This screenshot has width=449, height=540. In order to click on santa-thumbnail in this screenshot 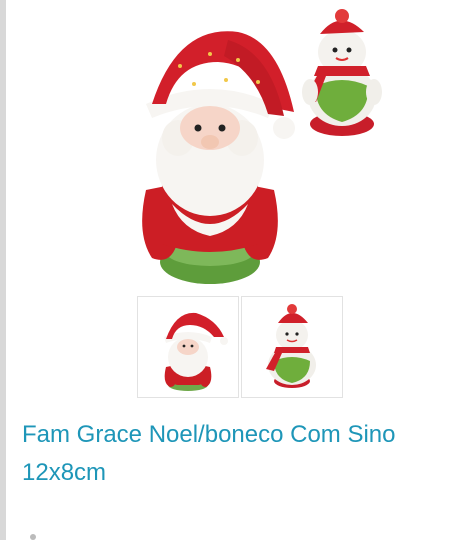, I will do `click(196, 351)`.